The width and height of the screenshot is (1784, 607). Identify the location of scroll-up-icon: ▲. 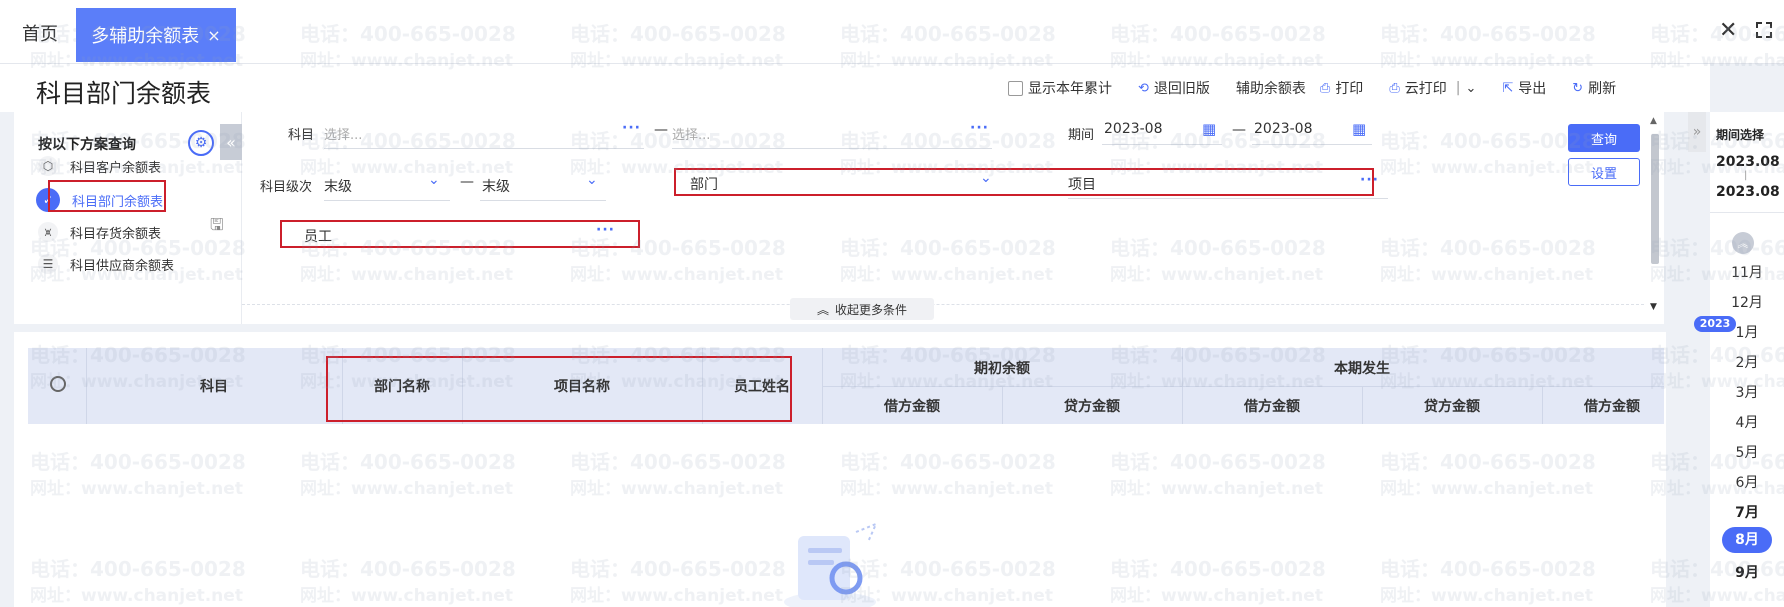
(1653, 121).